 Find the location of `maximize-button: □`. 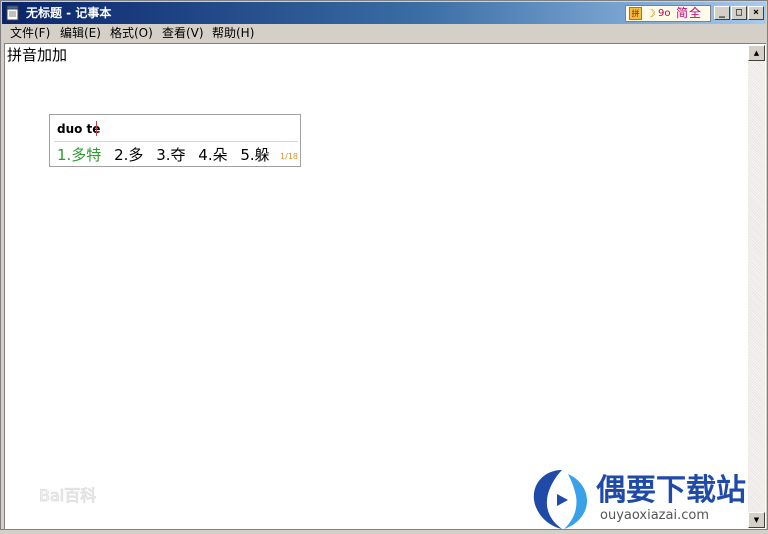

maximize-button: □ is located at coordinates (739, 13).